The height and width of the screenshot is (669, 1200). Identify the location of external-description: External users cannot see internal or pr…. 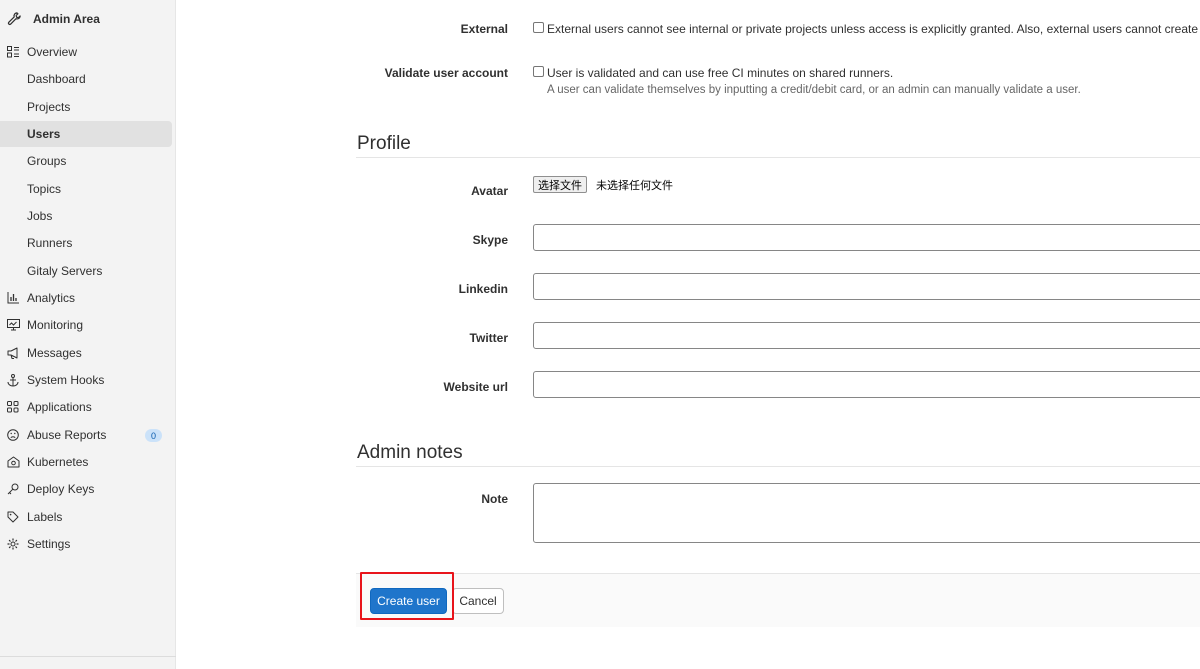
(873, 29).